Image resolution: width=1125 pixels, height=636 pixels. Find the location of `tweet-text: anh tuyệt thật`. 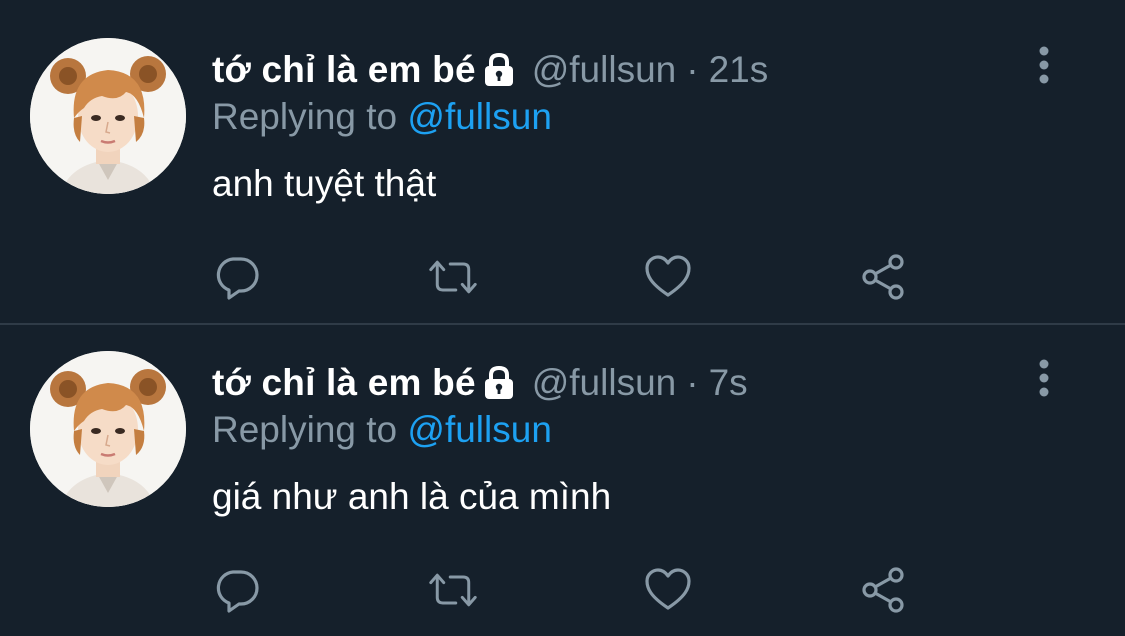

tweet-text: anh tuyệt thật is located at coordinates (324, 183).